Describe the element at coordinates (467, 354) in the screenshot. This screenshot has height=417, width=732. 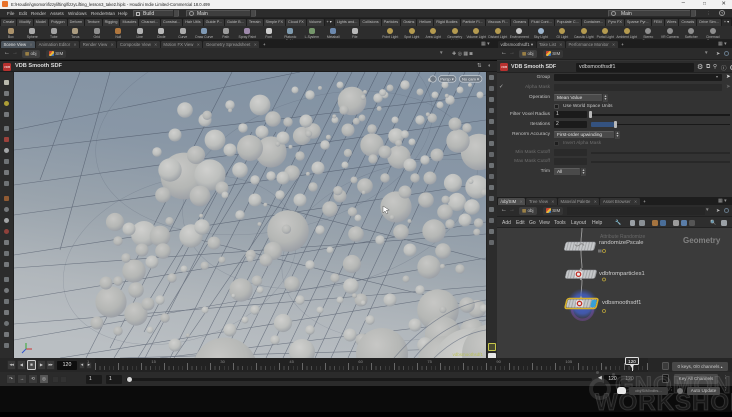
I see `svg-text: vdbsmoothsdf1` at that location.